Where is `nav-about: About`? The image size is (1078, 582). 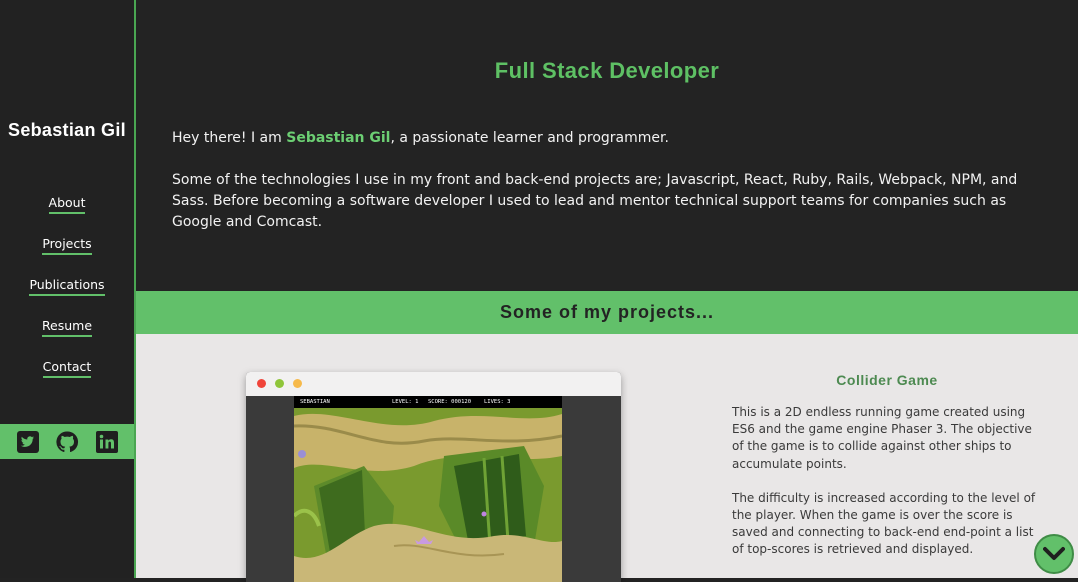
nav-about: About is located at coordinates (67, 212).